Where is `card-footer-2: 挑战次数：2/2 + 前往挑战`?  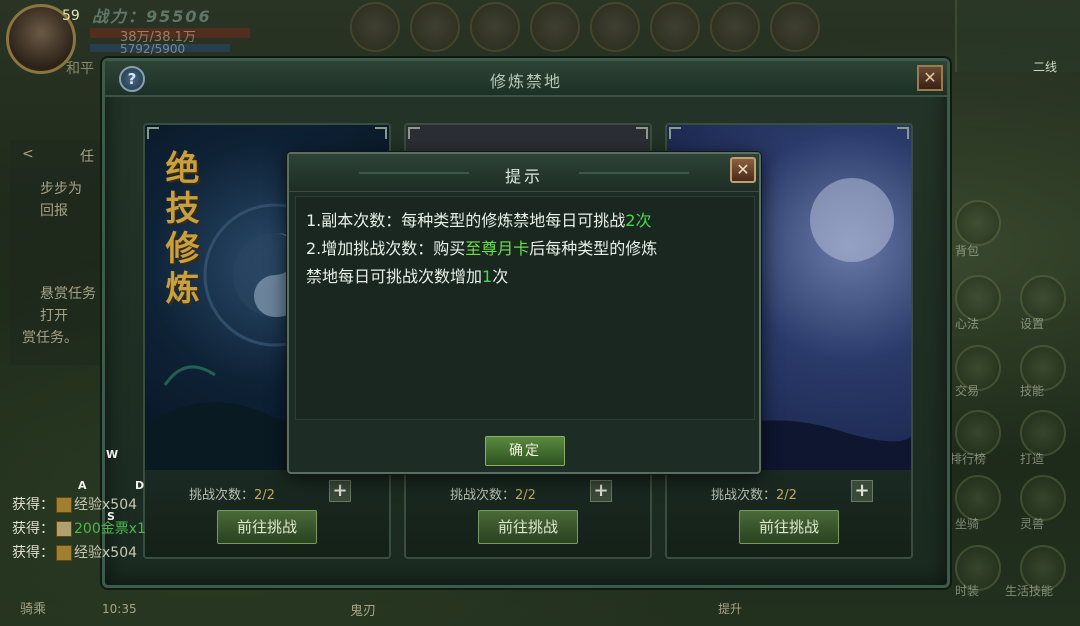
card-footer-2: 挑战次数：2/2 + 前往挑战 is located at coordinates (528, 513).